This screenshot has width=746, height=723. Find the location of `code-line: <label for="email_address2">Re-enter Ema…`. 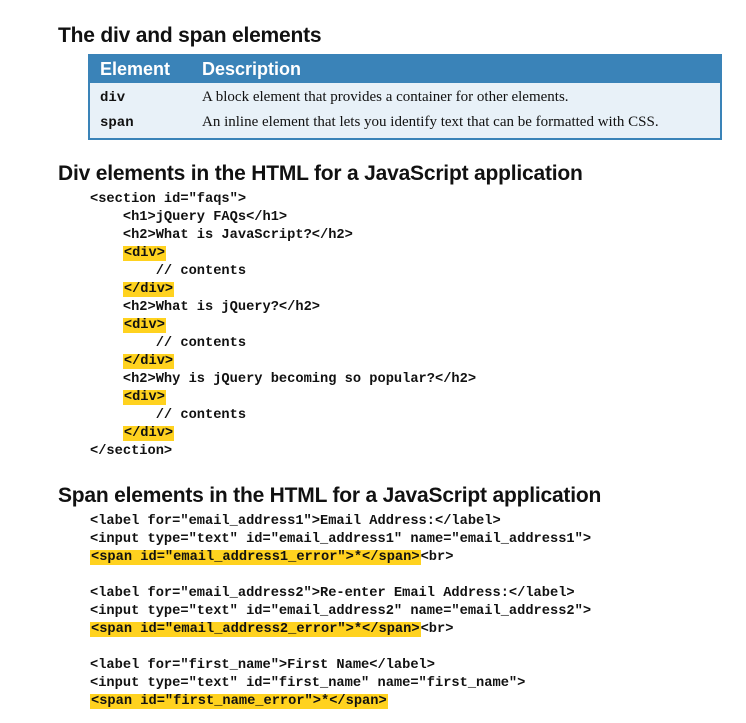

code-line: <label for="email_address2">Re-enter Ema… is located at coordinates (340, 594).